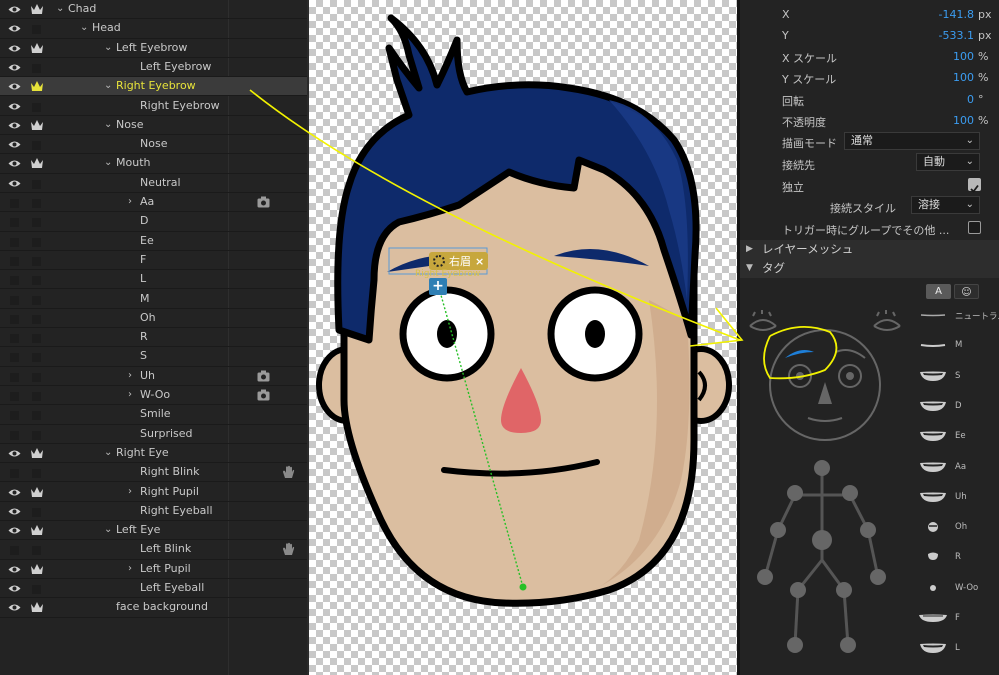 The width and height of the screenshot is (999, 675). I want to click on layer-row: › Left Pupil, so click(153, 569).